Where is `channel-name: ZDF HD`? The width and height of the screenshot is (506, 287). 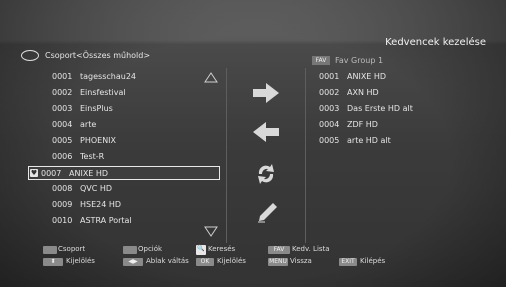
channel-name: ZDF HD is located at coordinates (362, 124).